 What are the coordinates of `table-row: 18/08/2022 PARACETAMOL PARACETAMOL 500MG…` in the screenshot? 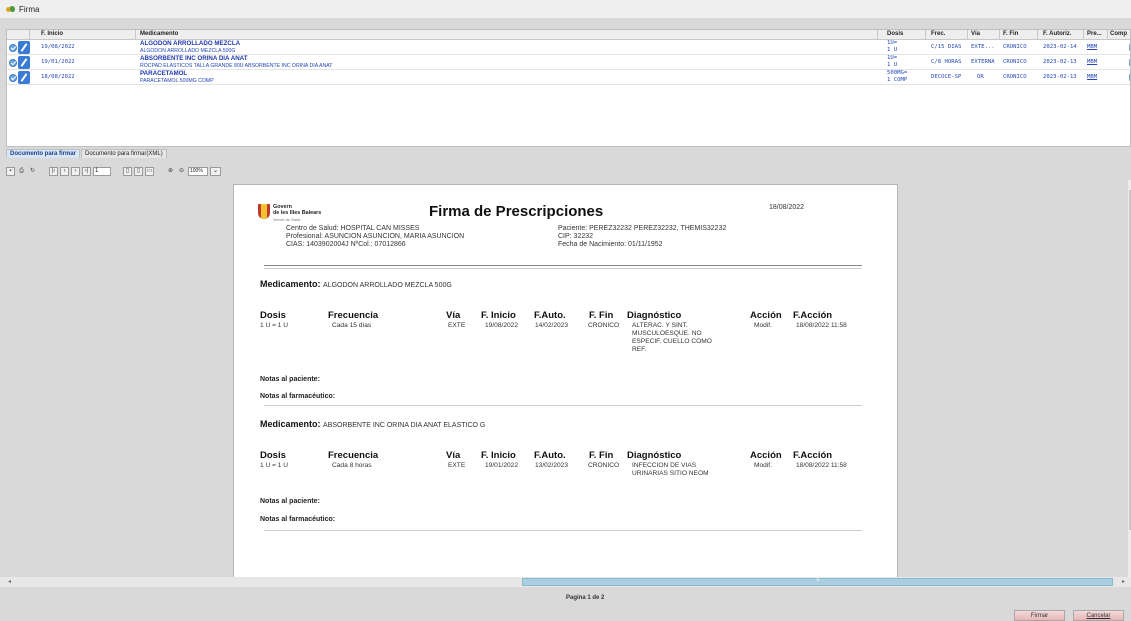 It's located at (568, 77).